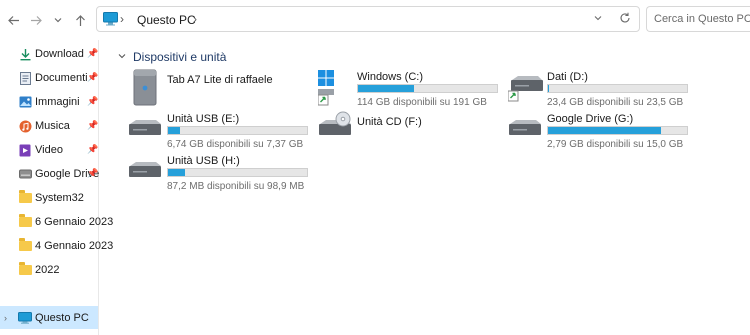 This screenshot has width=750, height=335. What do you see at coordinates (25, 78) in the screenshot?
I see `documents-icon` at bounding box center [25, 78].